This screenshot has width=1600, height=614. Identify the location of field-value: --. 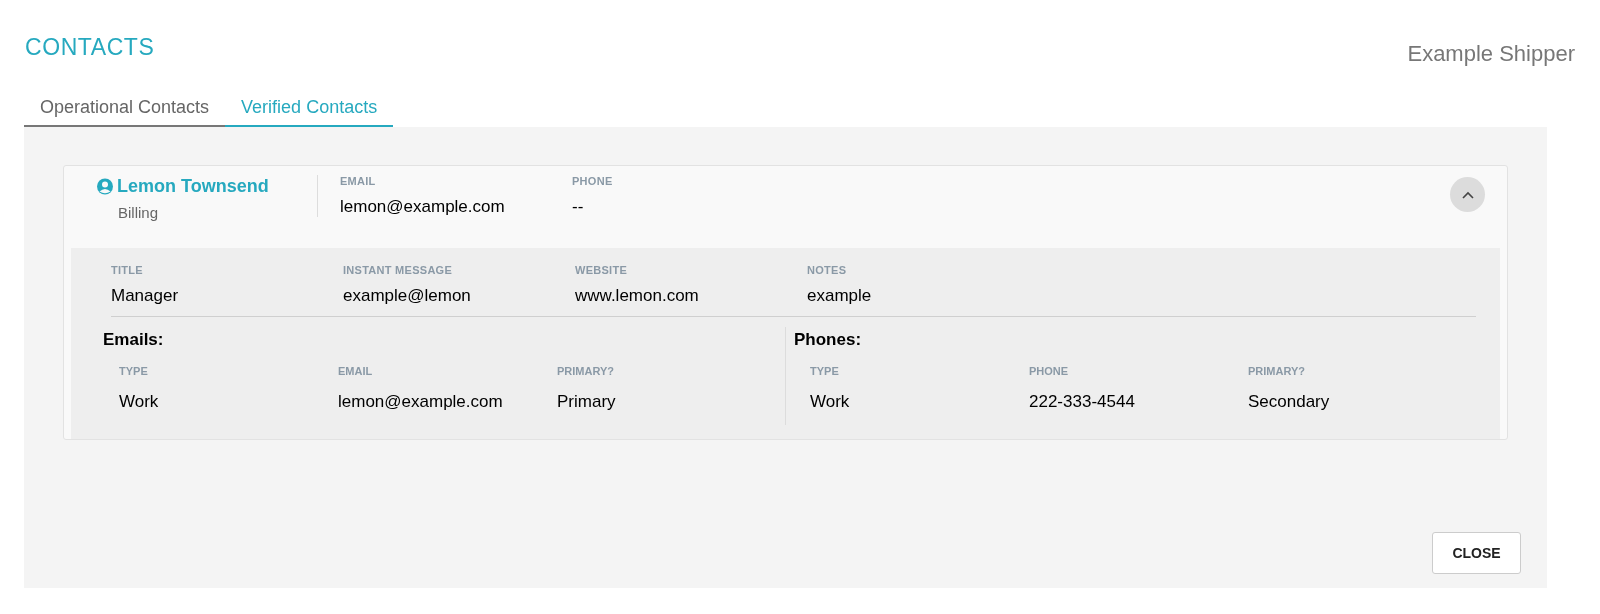
(578, 206).